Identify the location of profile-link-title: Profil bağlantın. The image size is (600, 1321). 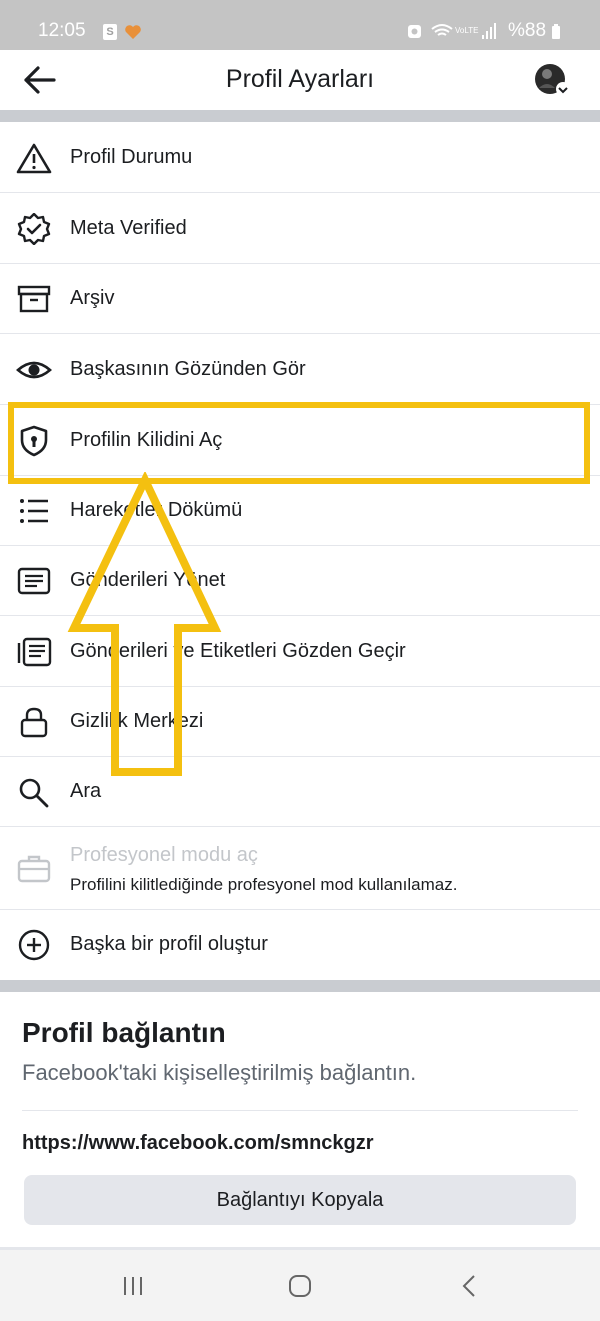
(124, 1032).